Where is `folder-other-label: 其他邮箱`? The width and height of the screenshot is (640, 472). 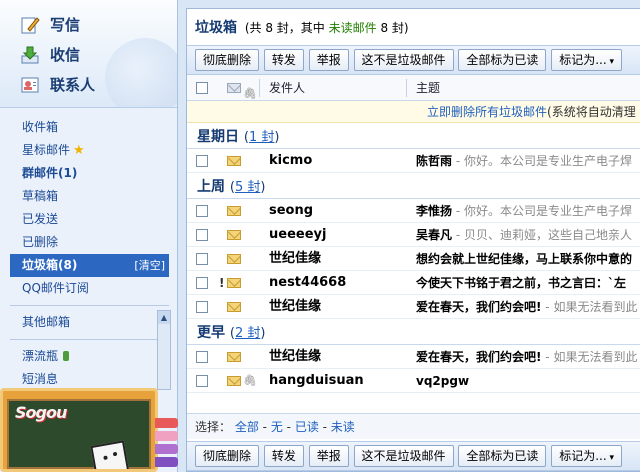
folder-other-label: 其他邮箱 is located at coordinates (46, 322).